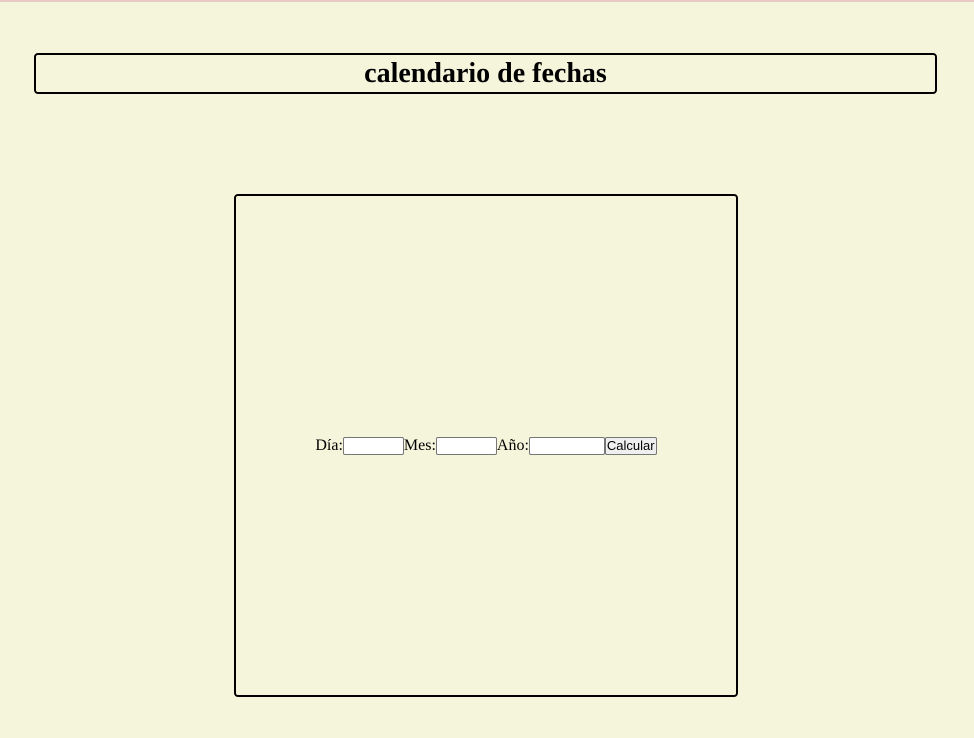 The image size is (974, 738). I want to click on calcular-button: Calcular, so click(630, 445).